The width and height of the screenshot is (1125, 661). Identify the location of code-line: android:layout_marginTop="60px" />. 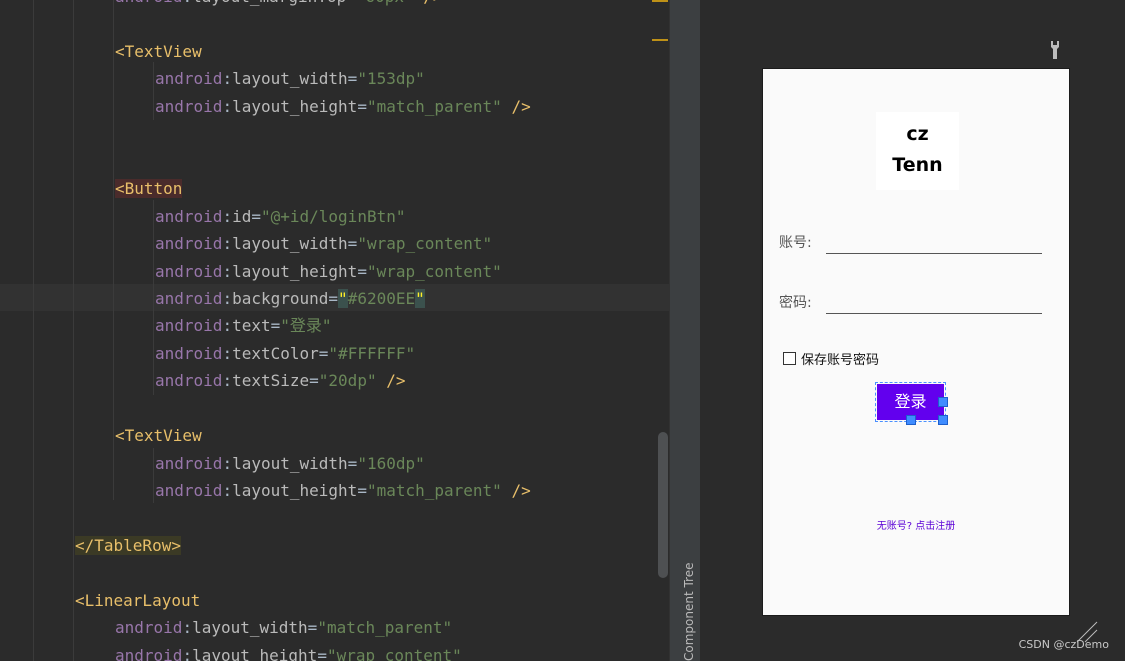
(279, 5).